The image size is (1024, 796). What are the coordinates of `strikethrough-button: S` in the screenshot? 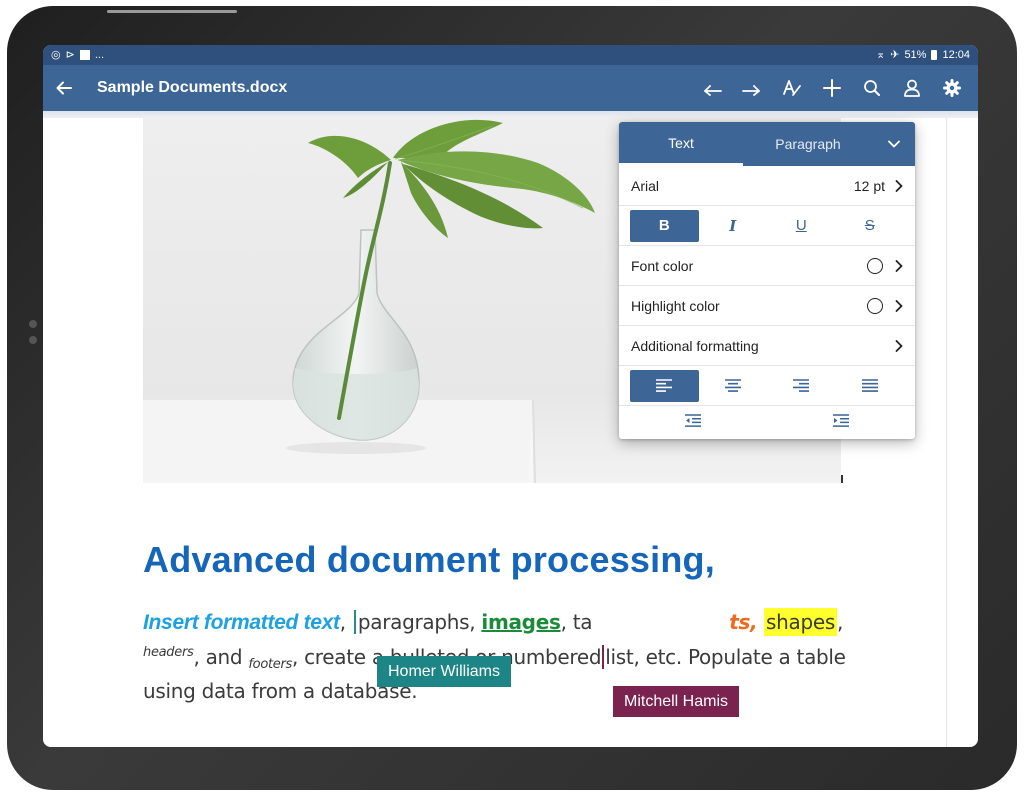 It's located at (870, 226).